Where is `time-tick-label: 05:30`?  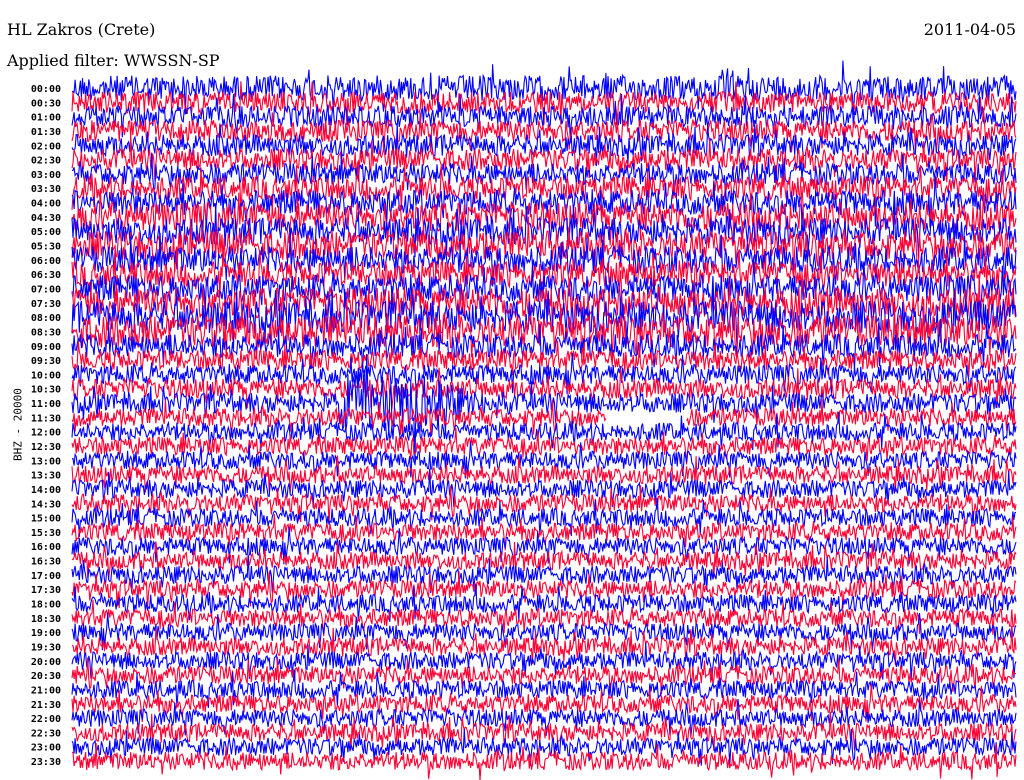
time-tick-label: 05:30 is located at coordinates (46, 247).